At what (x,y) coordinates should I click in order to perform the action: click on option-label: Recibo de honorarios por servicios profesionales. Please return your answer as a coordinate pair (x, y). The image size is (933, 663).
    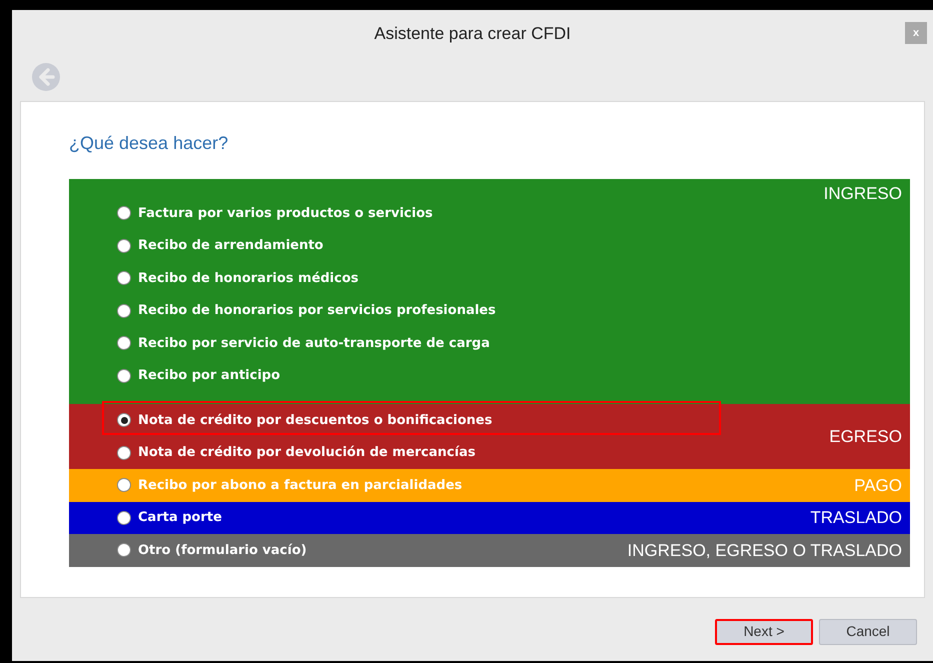
    Looking at the image, I should click on (317, 310).